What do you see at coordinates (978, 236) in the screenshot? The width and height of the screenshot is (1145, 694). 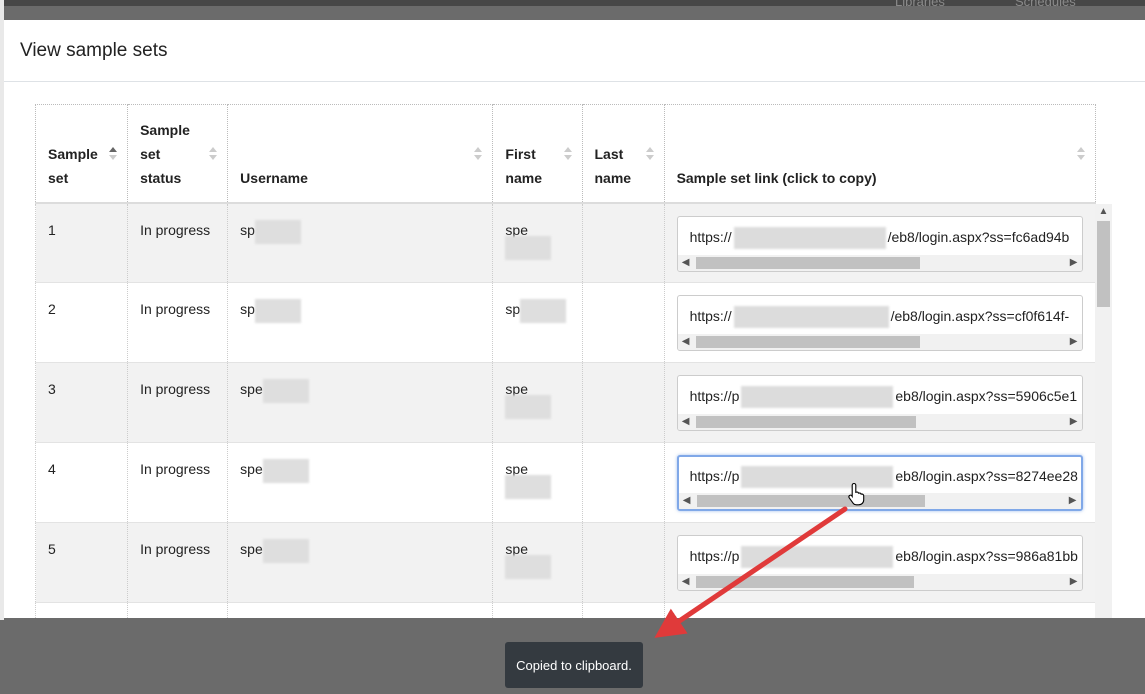 I see `link-suffix: /eb8/login.aspx?ss=fc6ad94b` at bounding box center [978, 236].